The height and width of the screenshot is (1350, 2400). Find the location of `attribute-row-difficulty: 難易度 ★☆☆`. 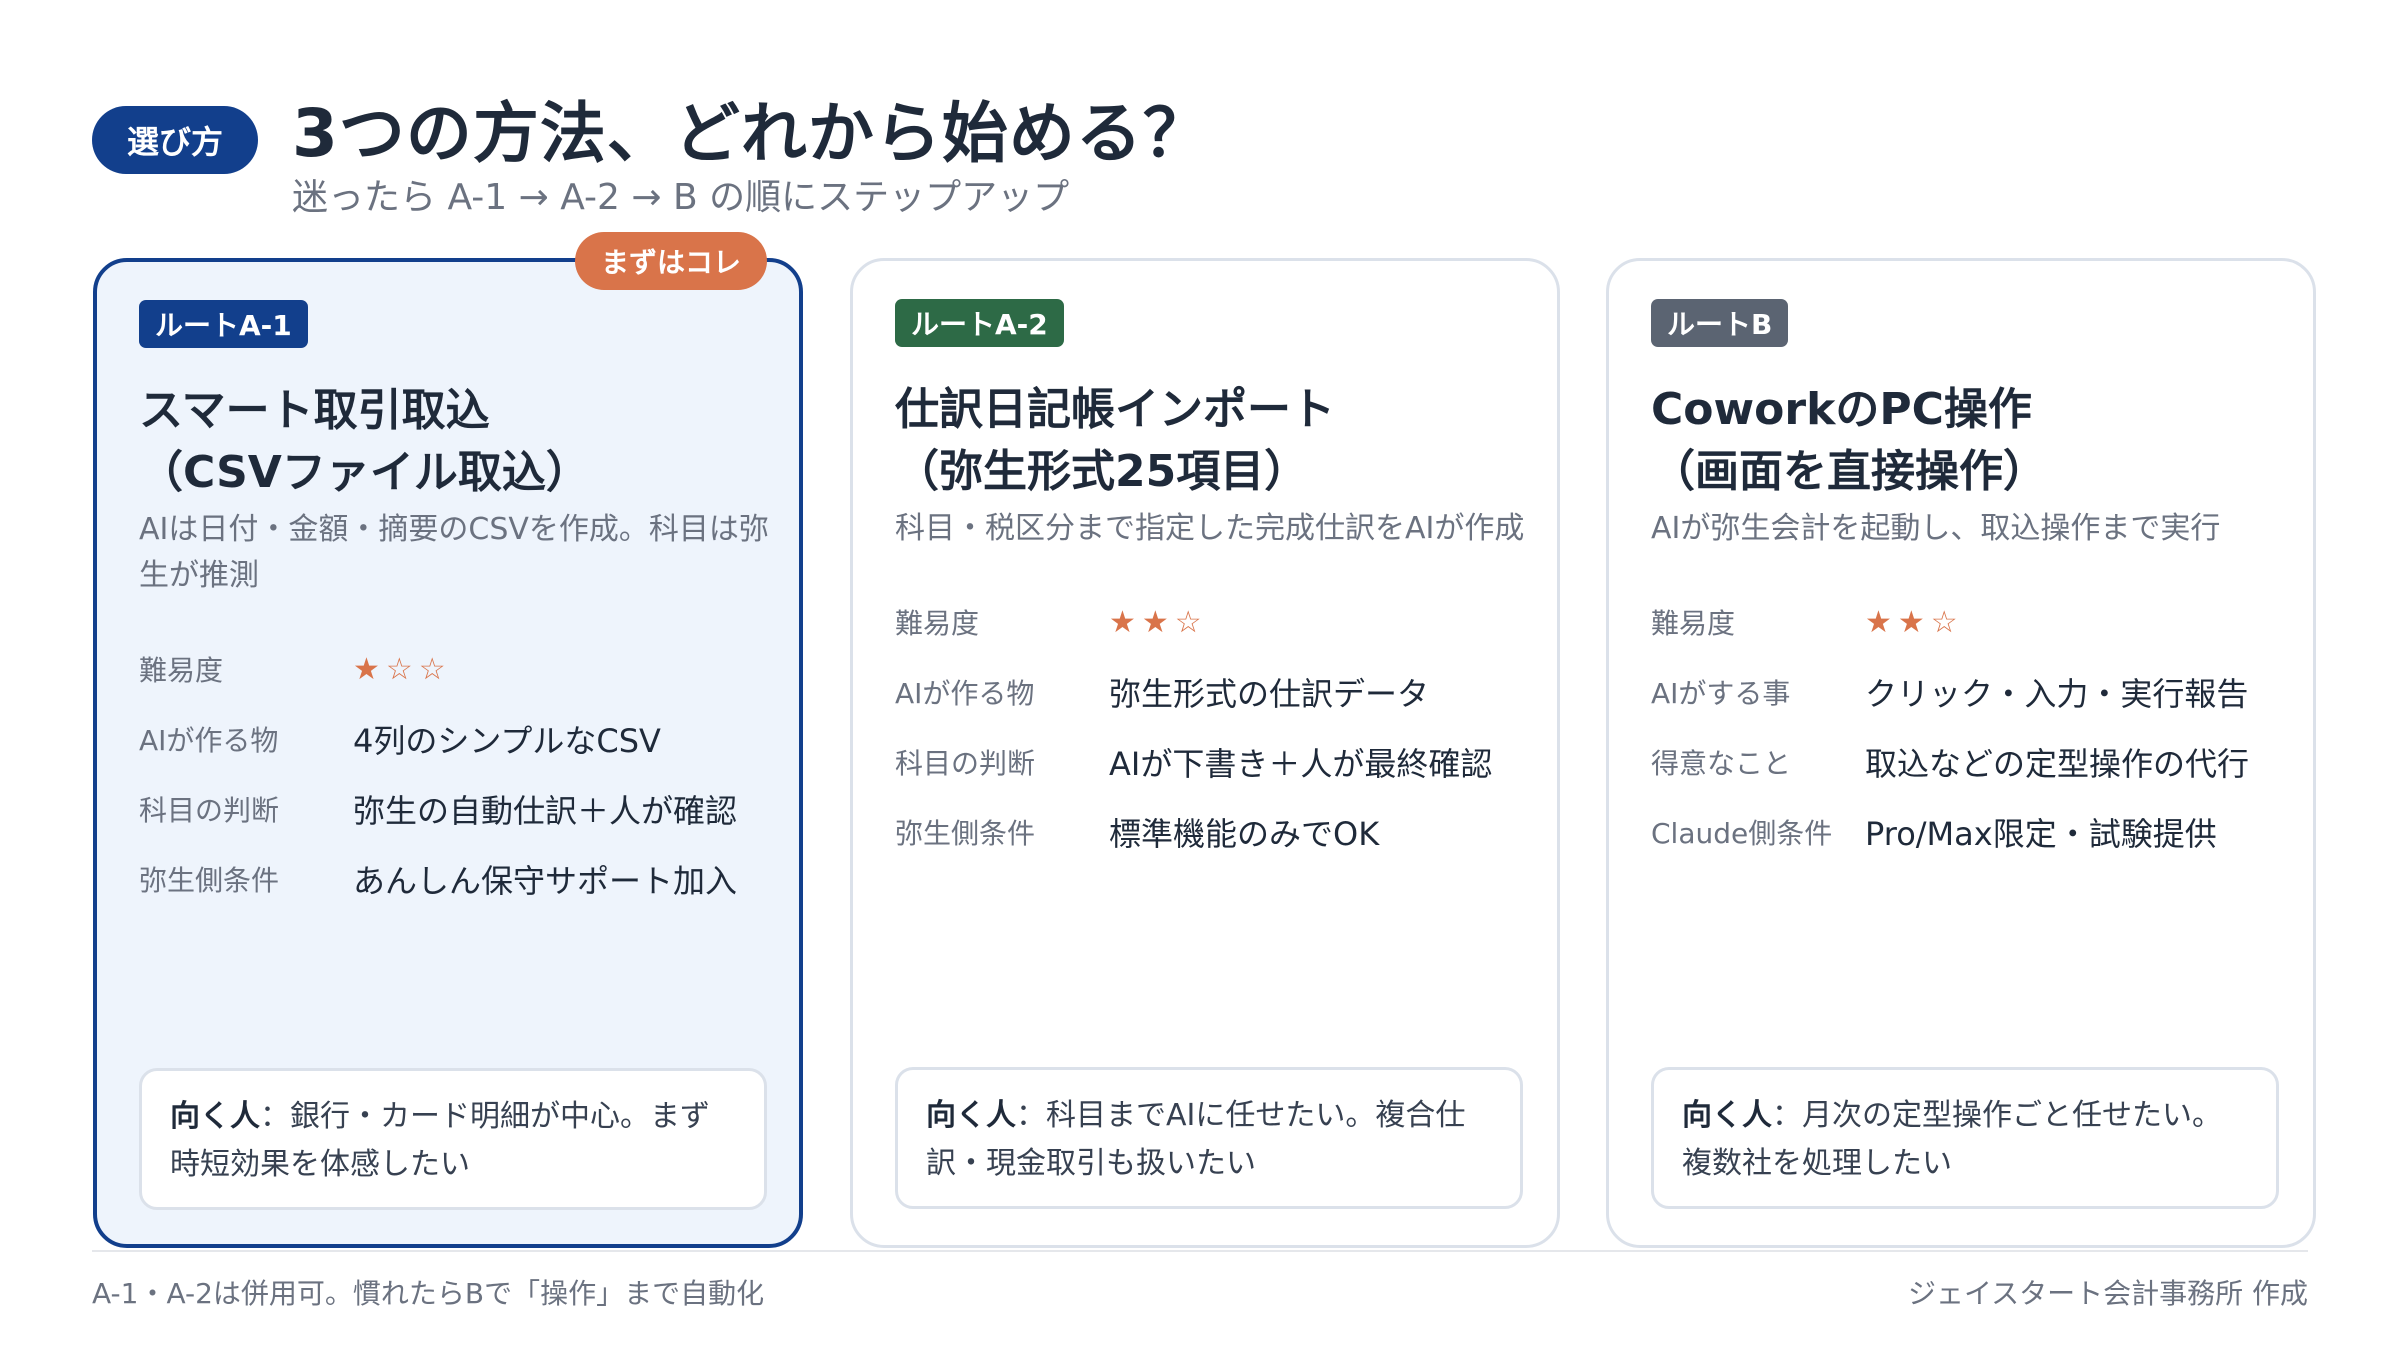

attribute-row-difficulty: 難易度 ★☆☆ is located at coordinates (459, 669).